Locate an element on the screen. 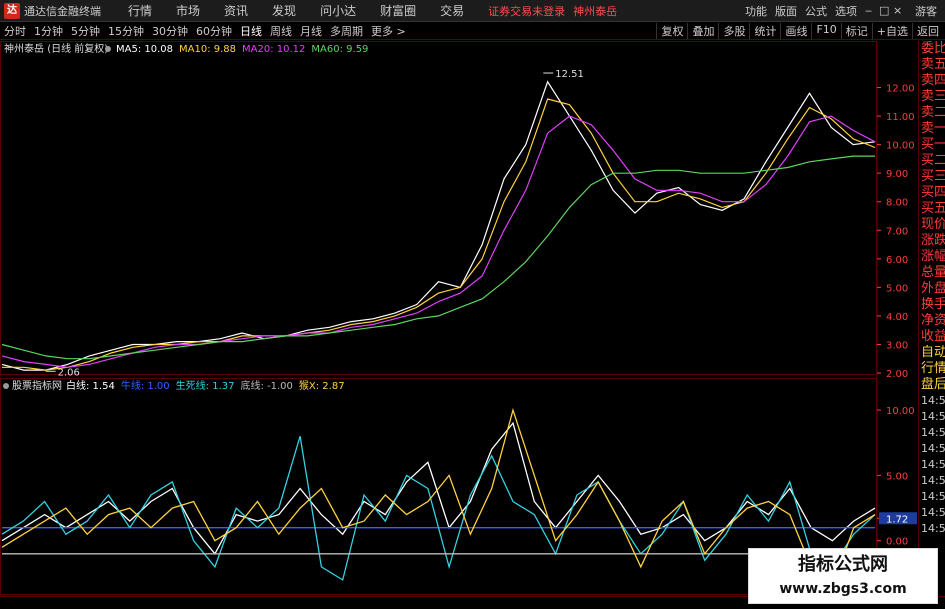  ma10-label: MA10: 9.88 is located at coordinates (207, 49).